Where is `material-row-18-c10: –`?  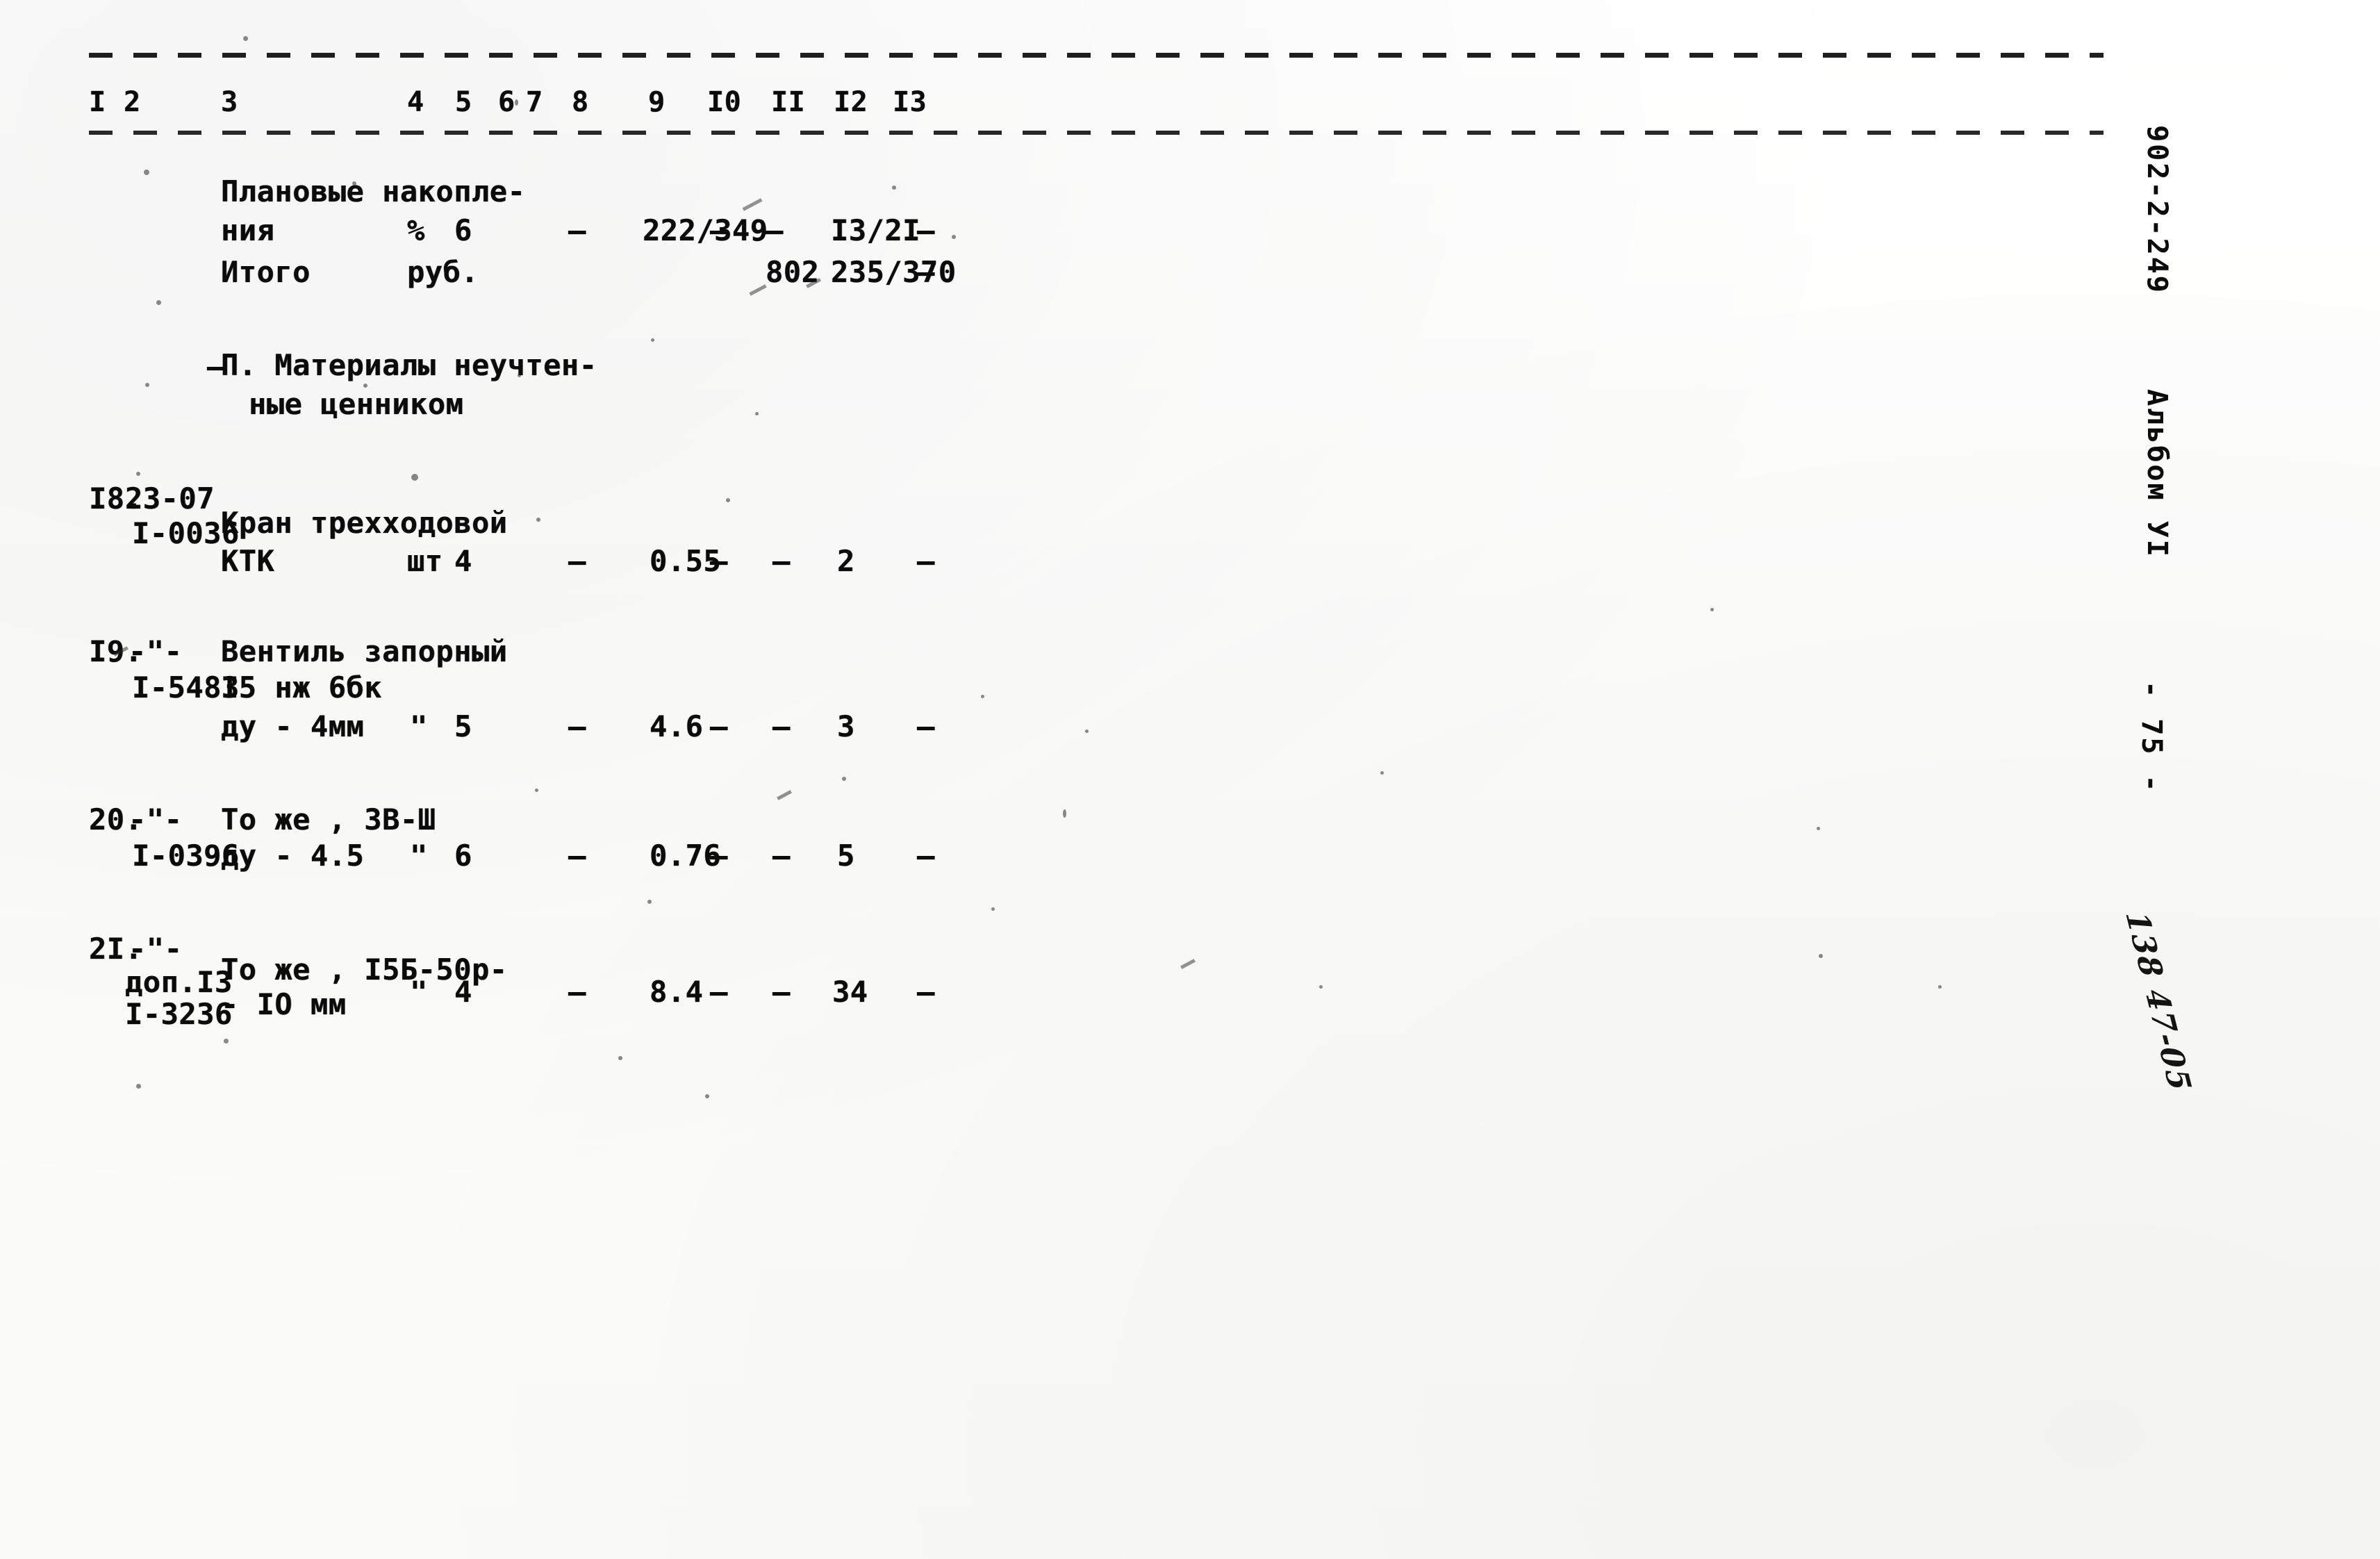 material-row-18-c10: – is located at coordinates (719, 561).